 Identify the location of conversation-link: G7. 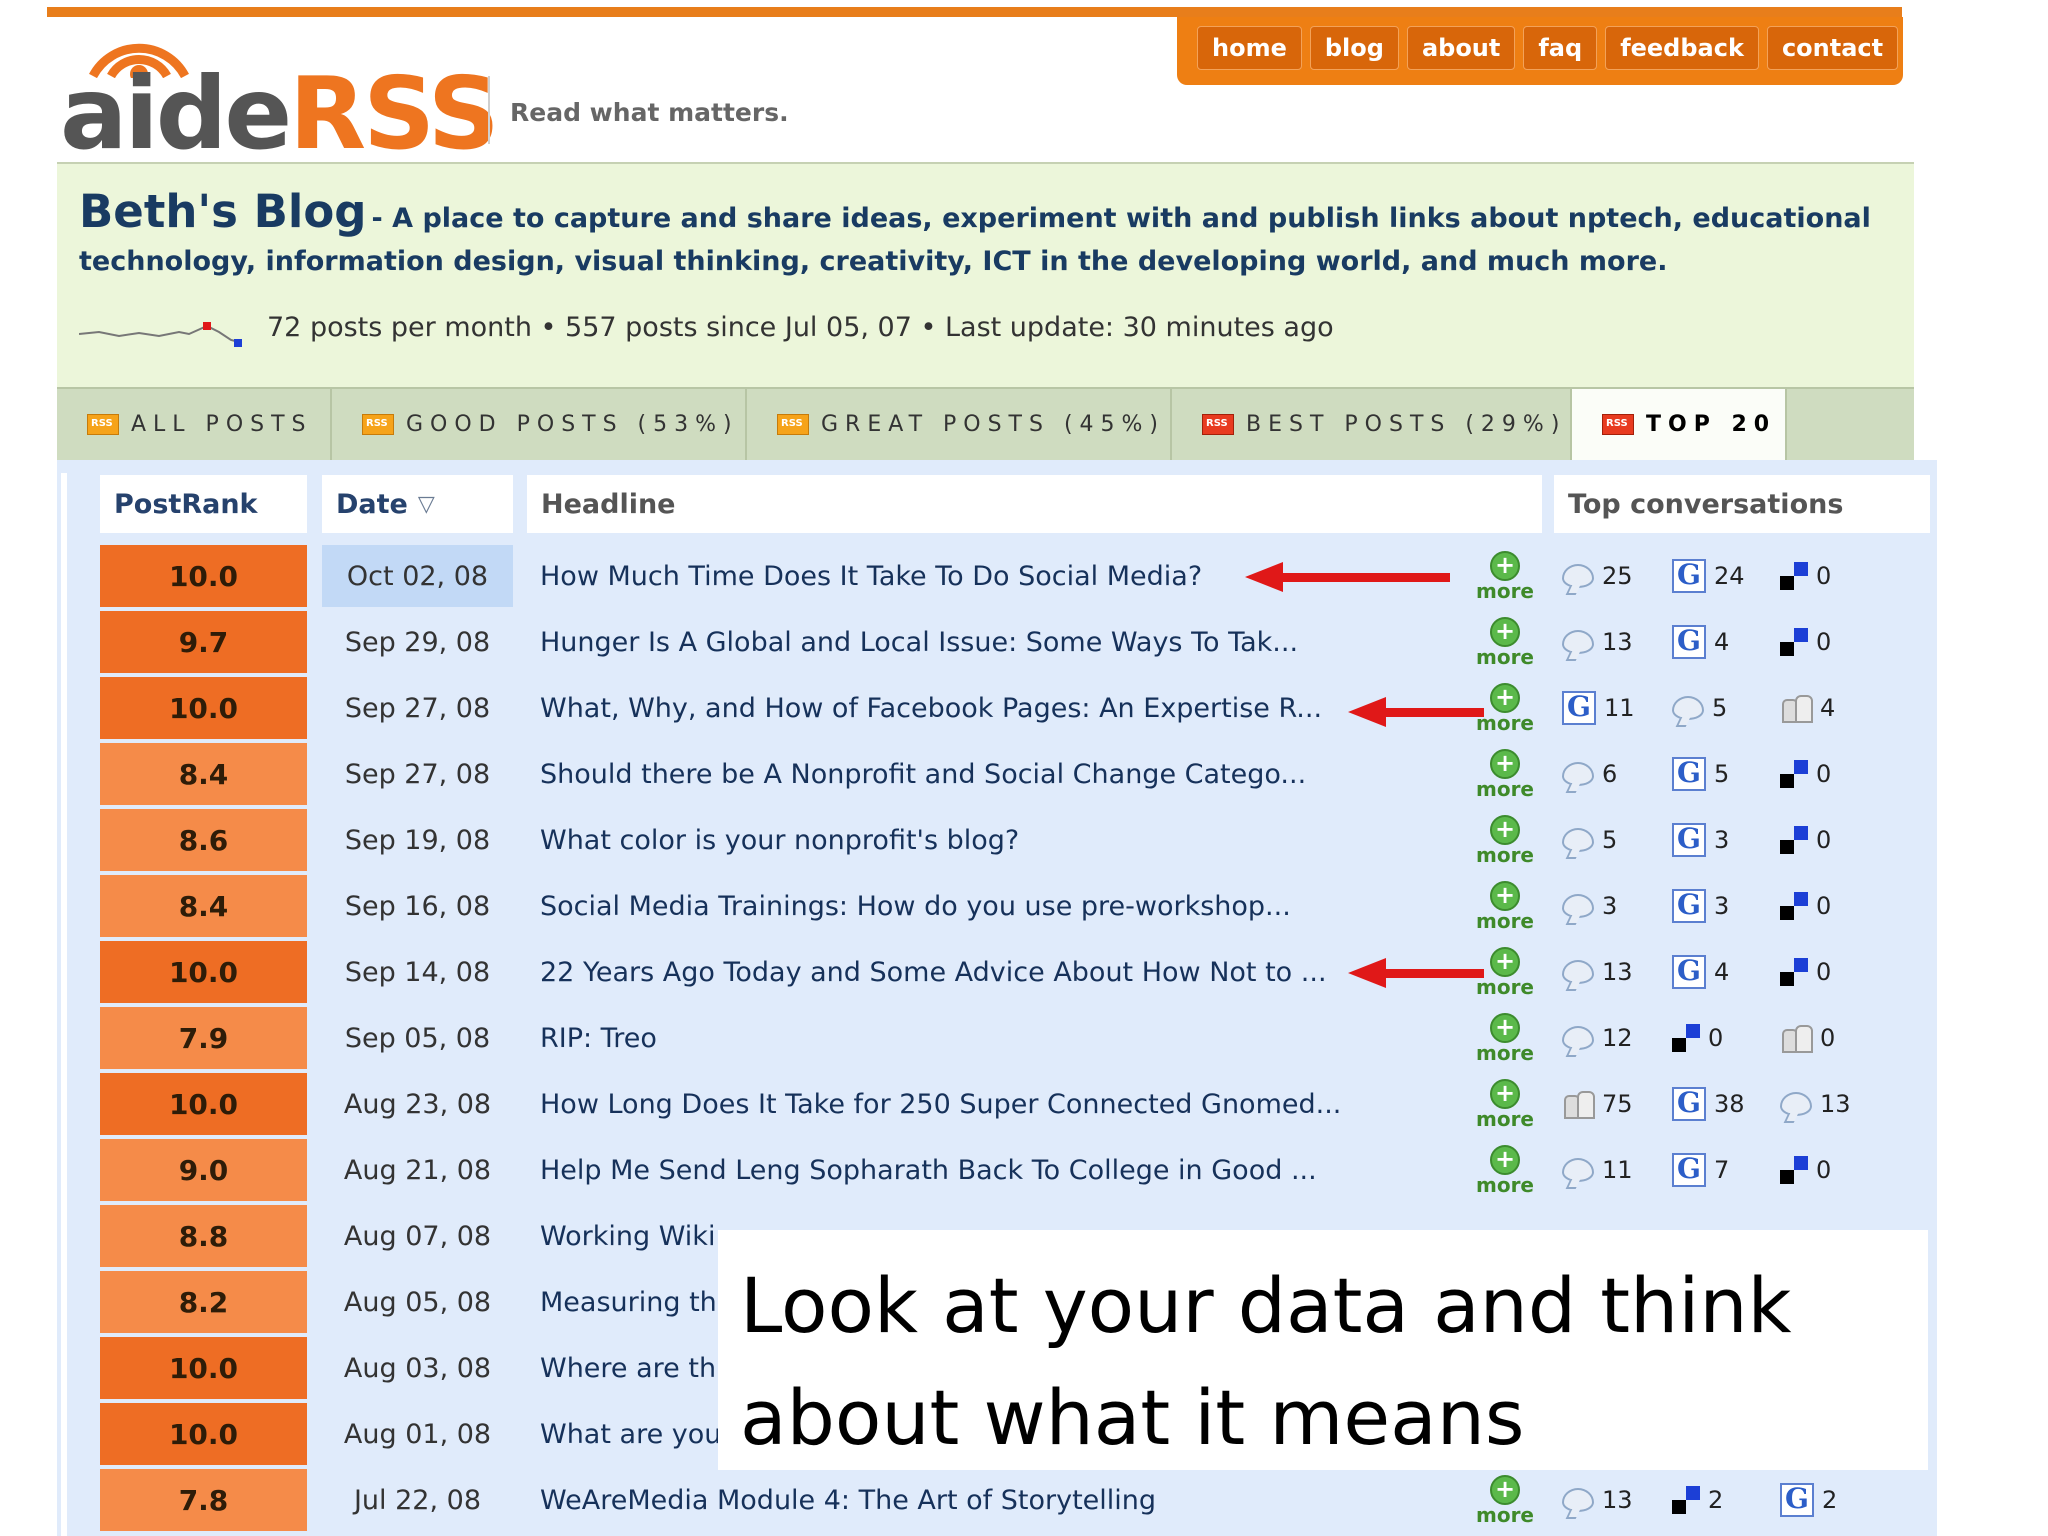
(1722, 1170).